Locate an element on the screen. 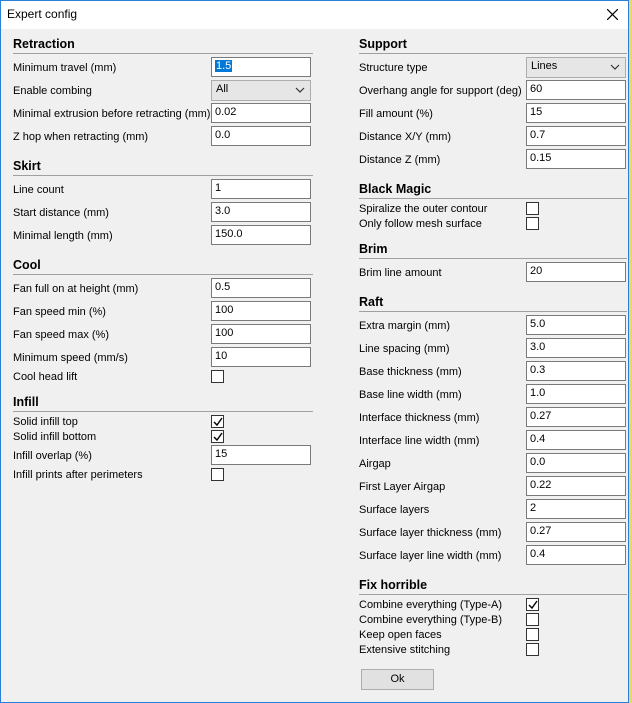 The image size is (632, 703). fill-amount-label: Fill amount (%) is located at coordinates (396, 114).